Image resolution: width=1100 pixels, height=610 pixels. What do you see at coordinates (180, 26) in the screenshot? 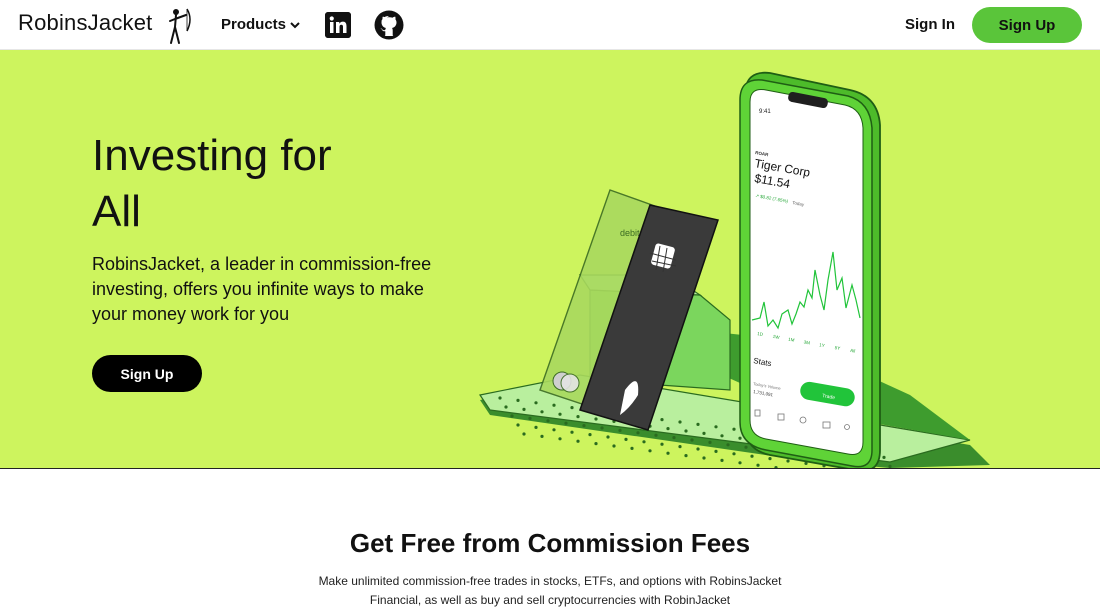
I see `archer-logo-icon` at bounding box center [180, 26].